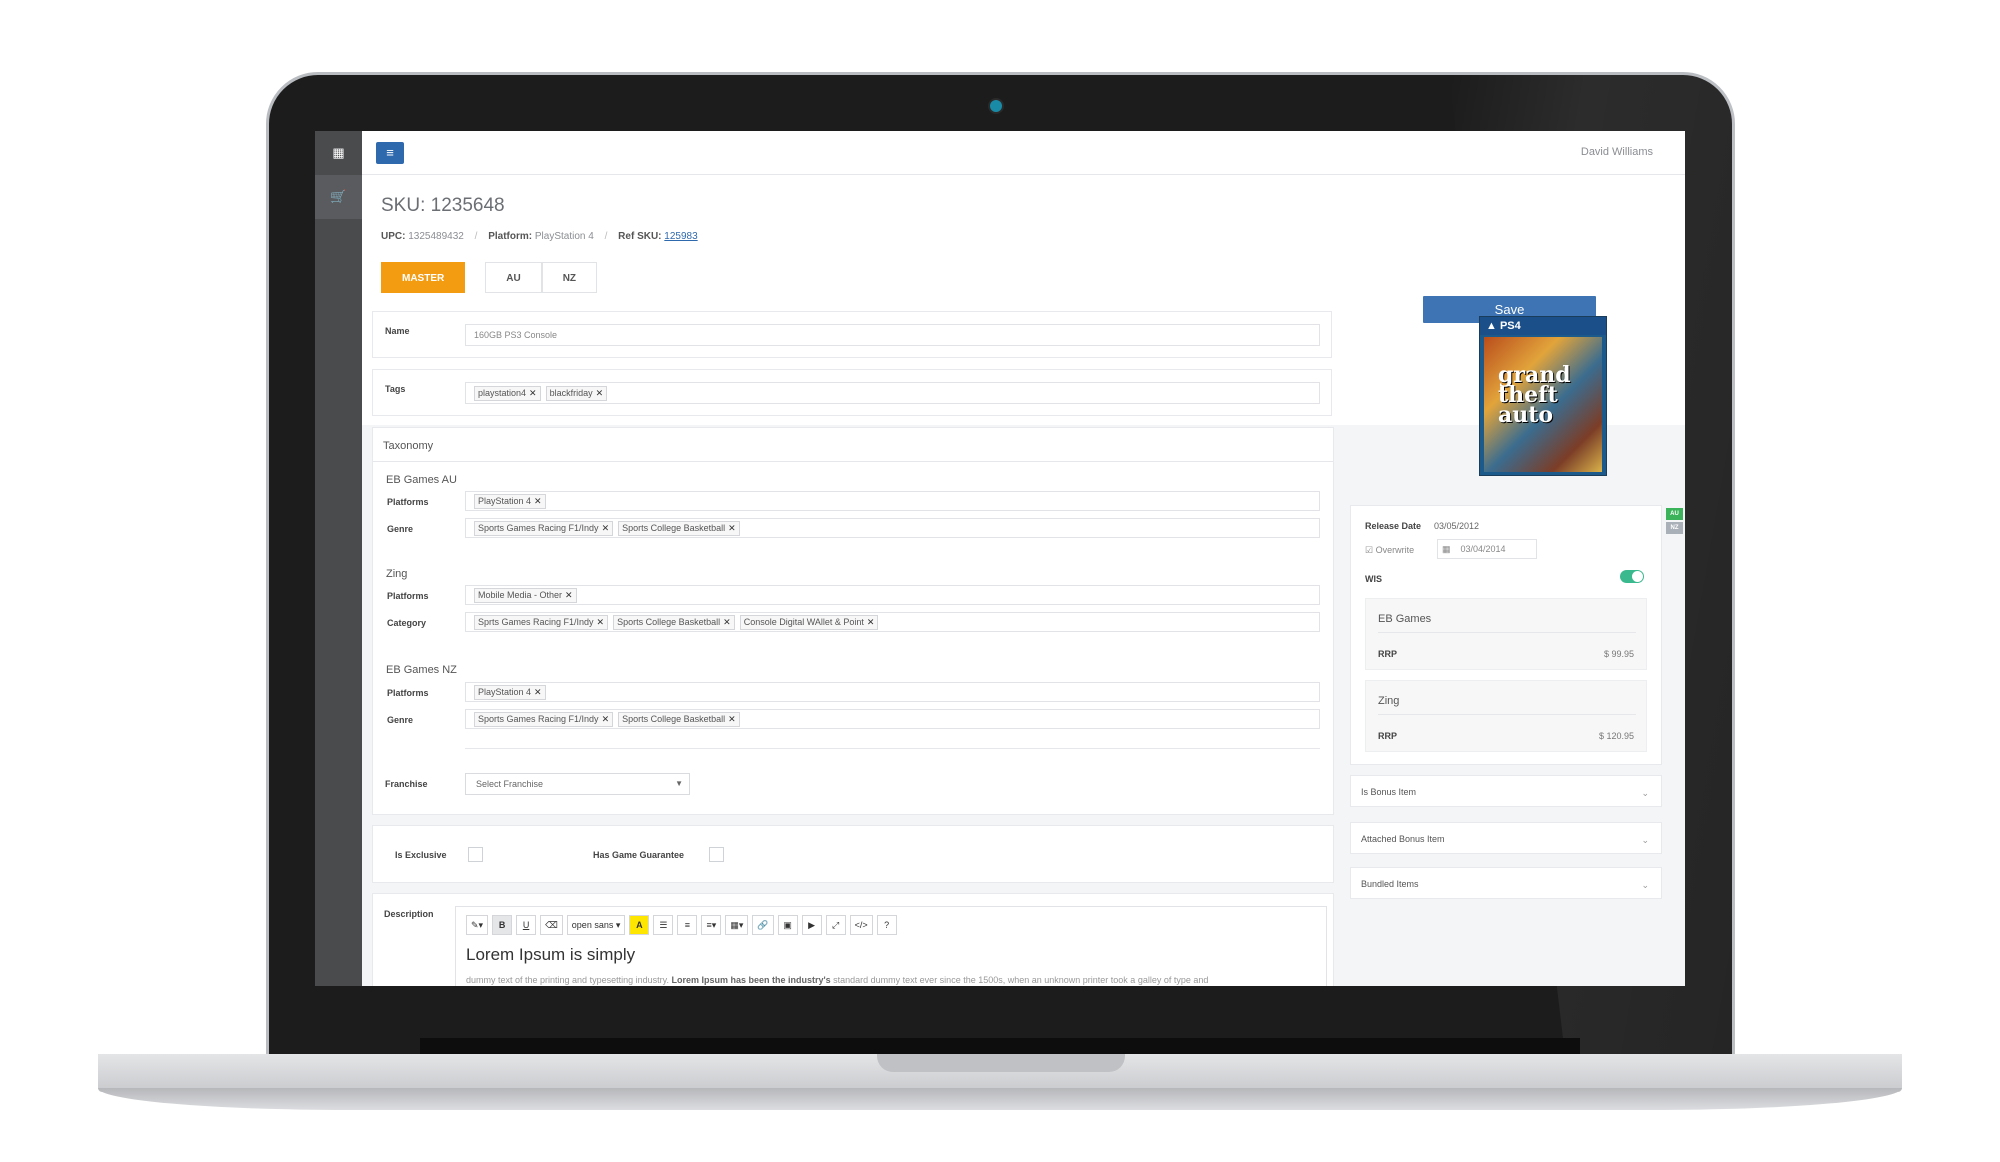  I want to click on flag-nz: NZ, so click(1674, 528).